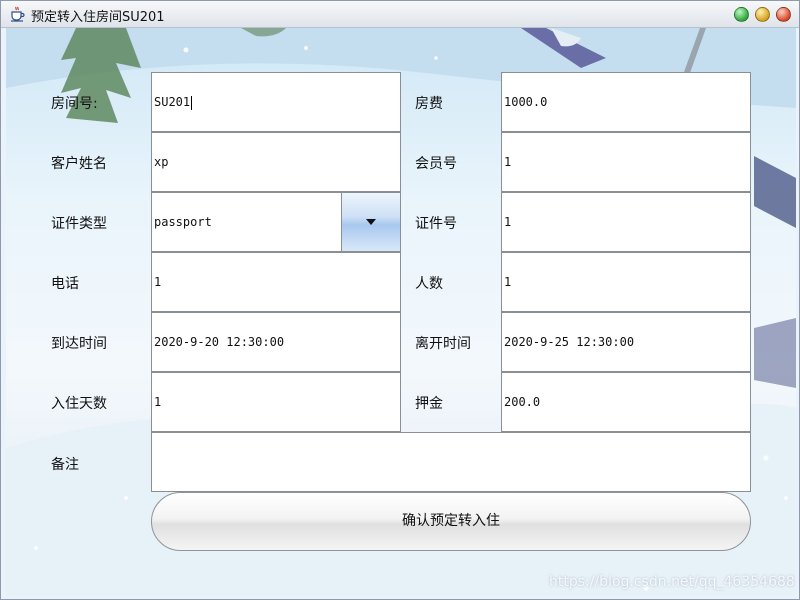  What do you see at coordinates (79, 344) in the screenshot?
I see `arrival-time-label: 到达时间` at bounding box center [79, 344].